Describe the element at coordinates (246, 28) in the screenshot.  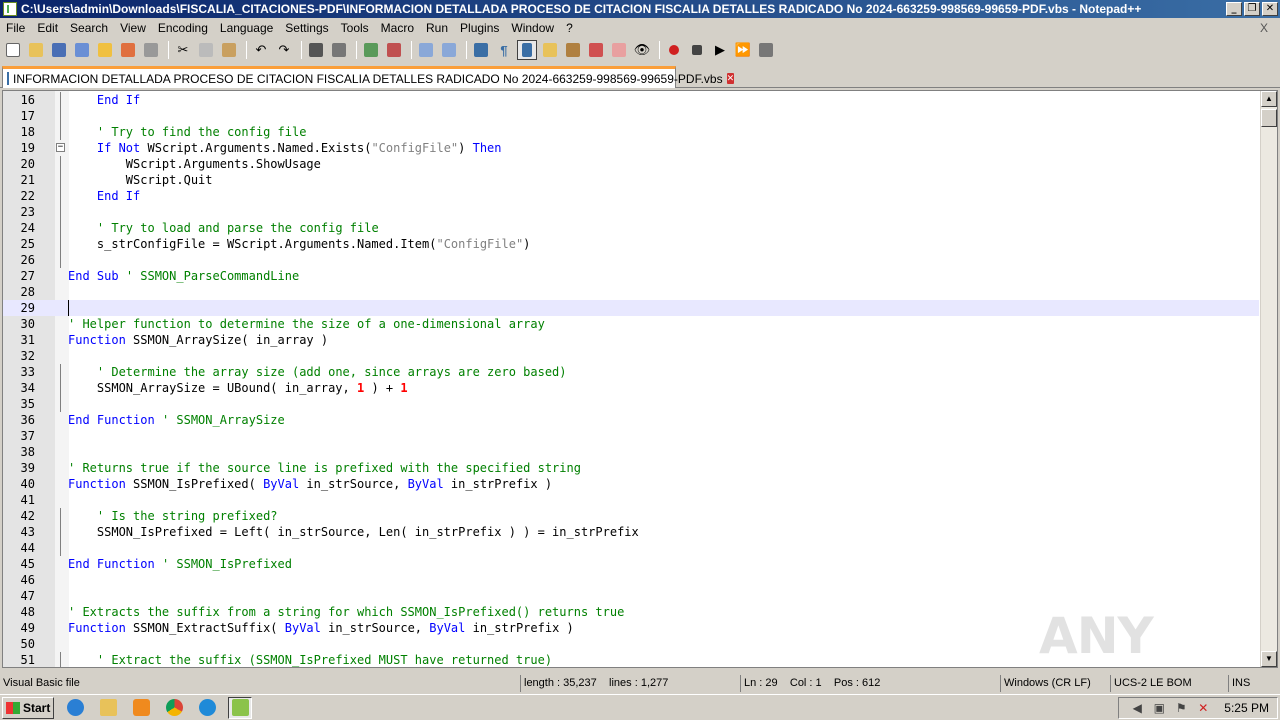
I see `menu-language: Language` at that location.